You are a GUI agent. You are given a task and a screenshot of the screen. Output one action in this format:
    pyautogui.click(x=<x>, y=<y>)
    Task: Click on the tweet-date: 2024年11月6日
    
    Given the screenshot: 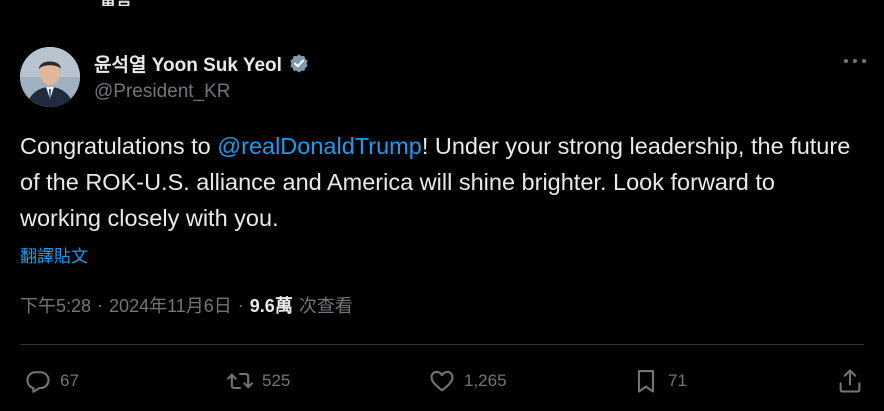 What is the action you would take?
    pyautogui.click(x=170, y=305)
    